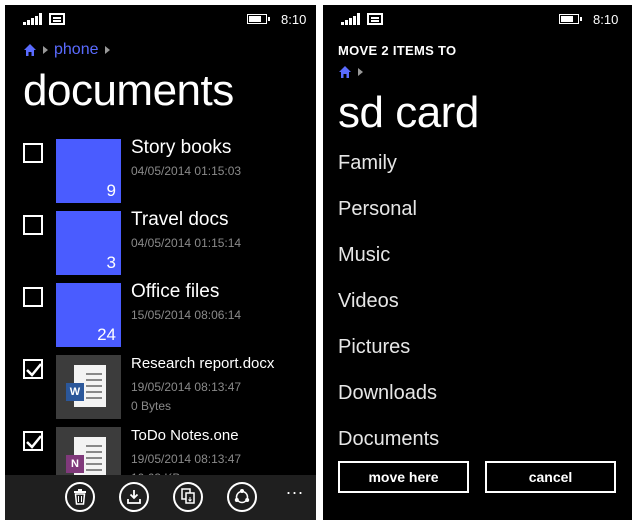 The width and height of the screenshot is (638, 528). Describe the element at coordinates (403, 477) in the screenshot. I see `move-here-button: move here` at that location.